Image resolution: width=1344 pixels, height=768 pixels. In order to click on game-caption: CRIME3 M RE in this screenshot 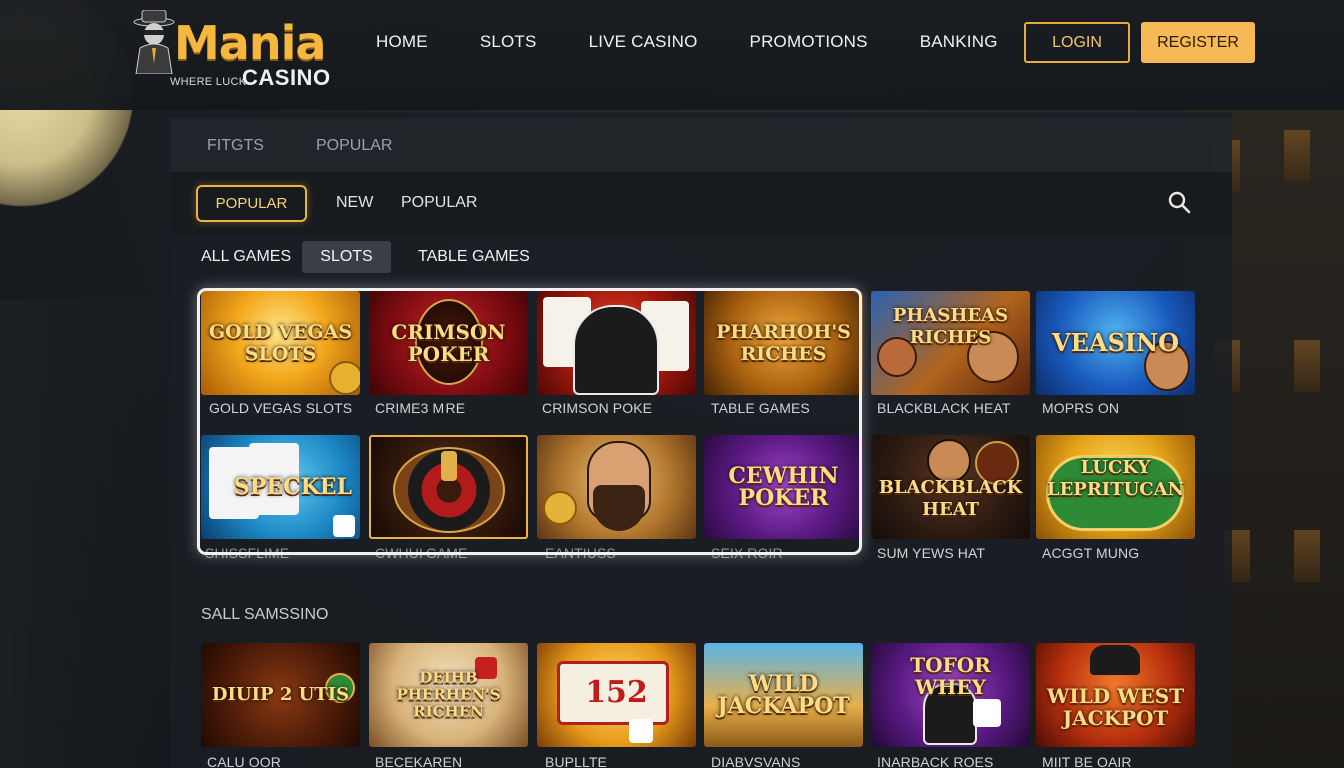, I will do `click(420, 408)`.